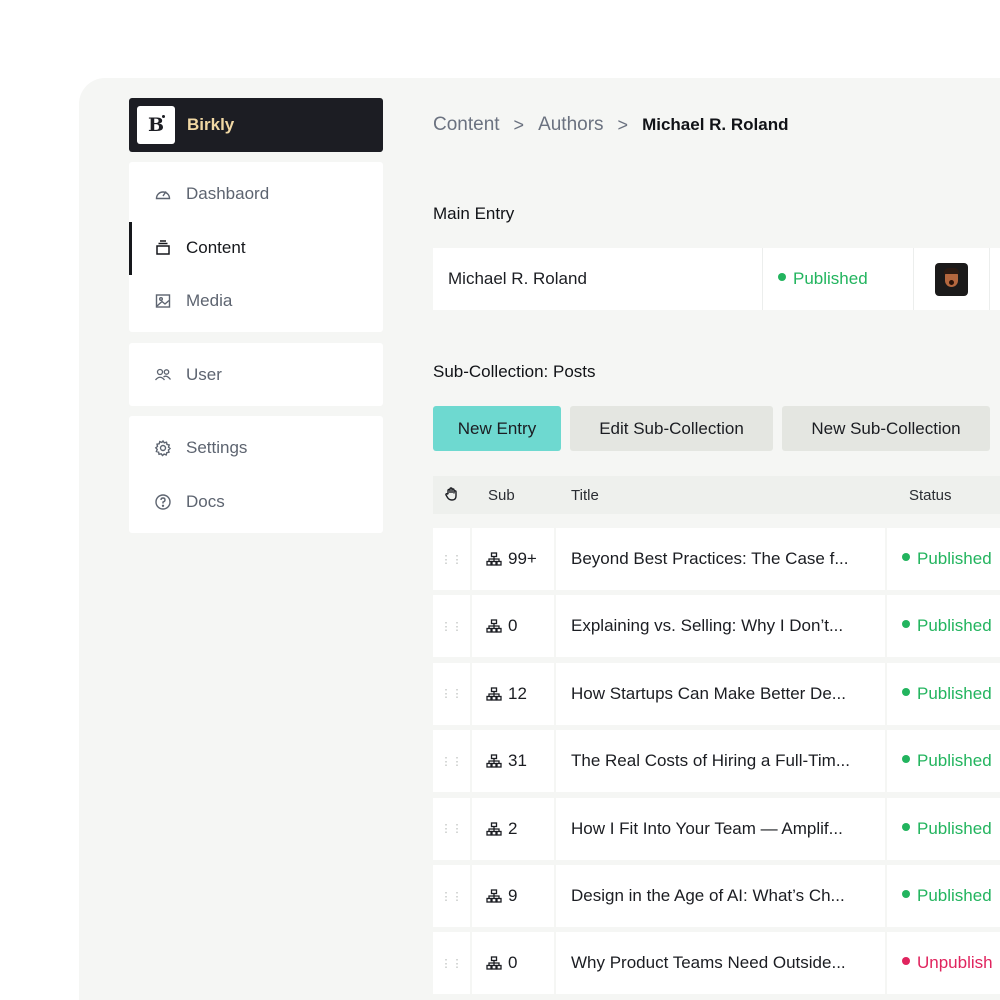  What do you see at coordinates (671, 428) in the screenshot?
I see `edit-sub-collection-button: Edit Sub-Collection` at bounding box center [671, 428].